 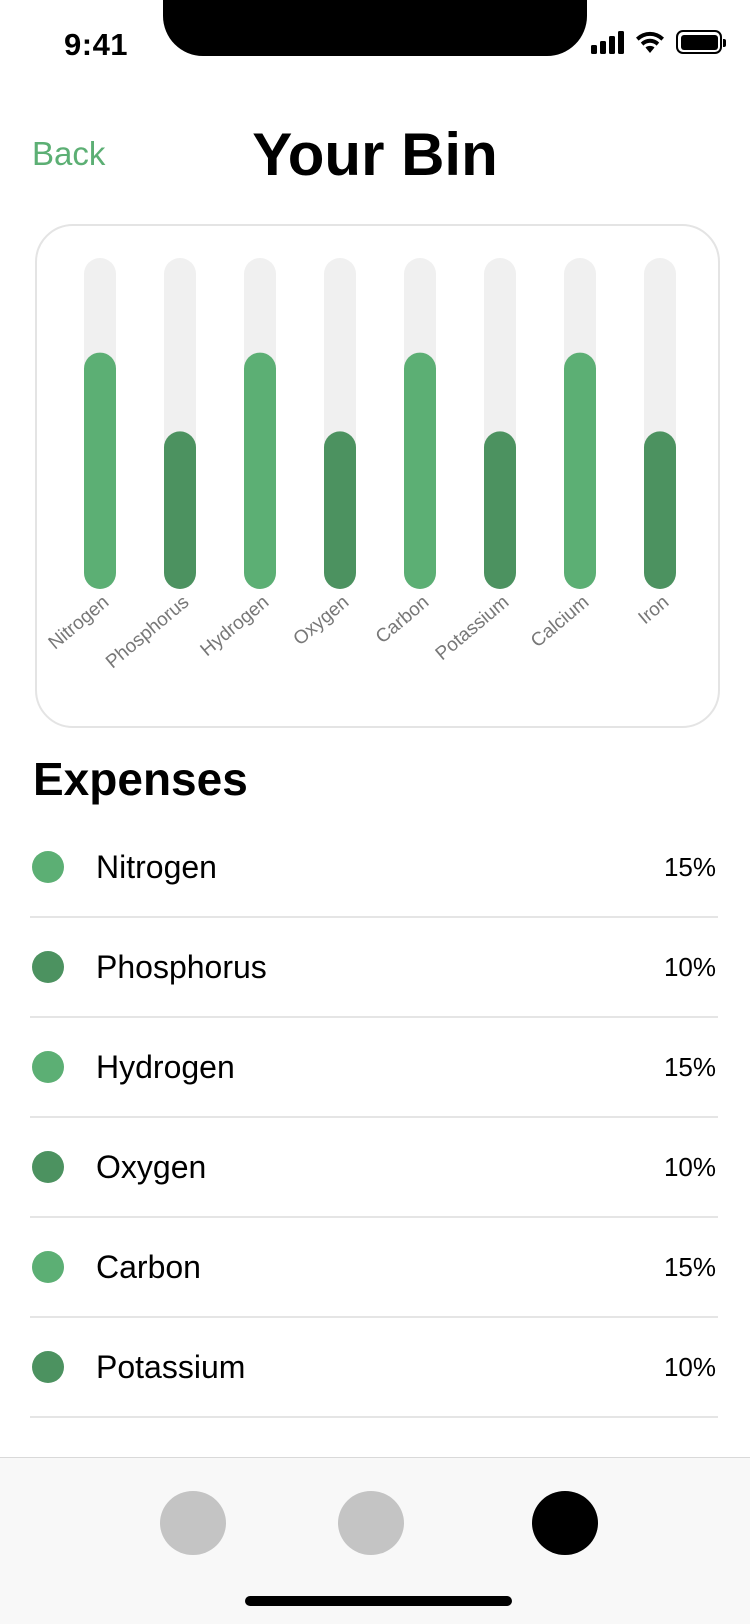 What do you see at coordinates (147, 632) in the screenshot?
I see `x-tick-label: Phosphorus` at bounding box center [147, 632].